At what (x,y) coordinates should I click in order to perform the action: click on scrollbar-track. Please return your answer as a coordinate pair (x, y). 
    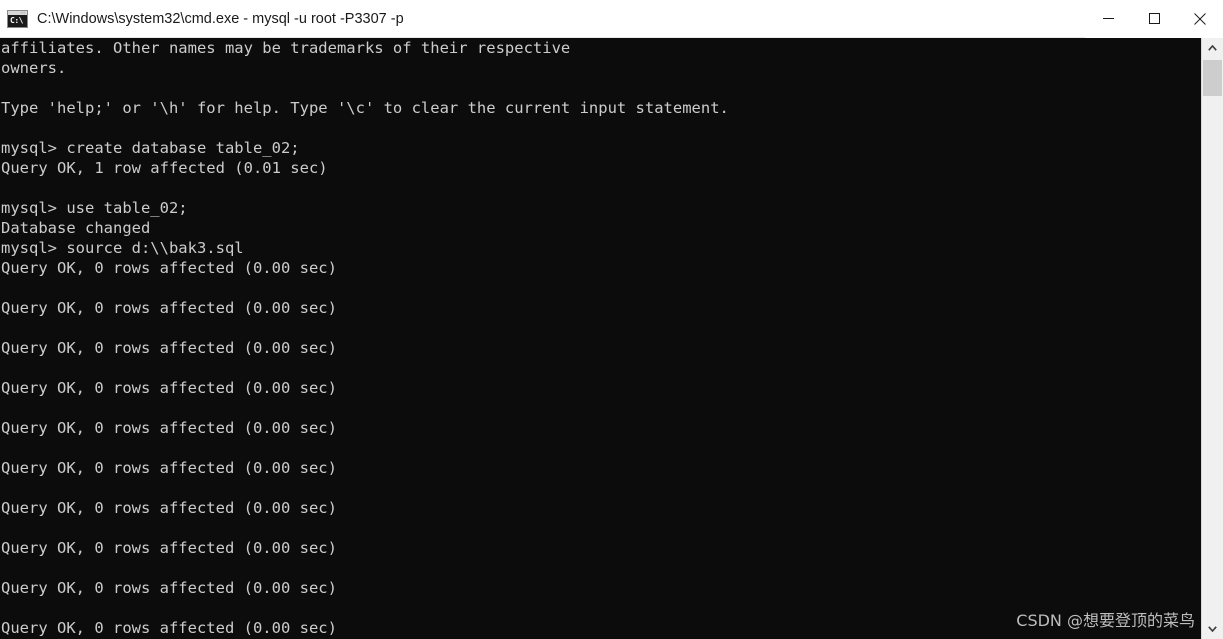
    Looking at the image, I should click on (1212, 338).